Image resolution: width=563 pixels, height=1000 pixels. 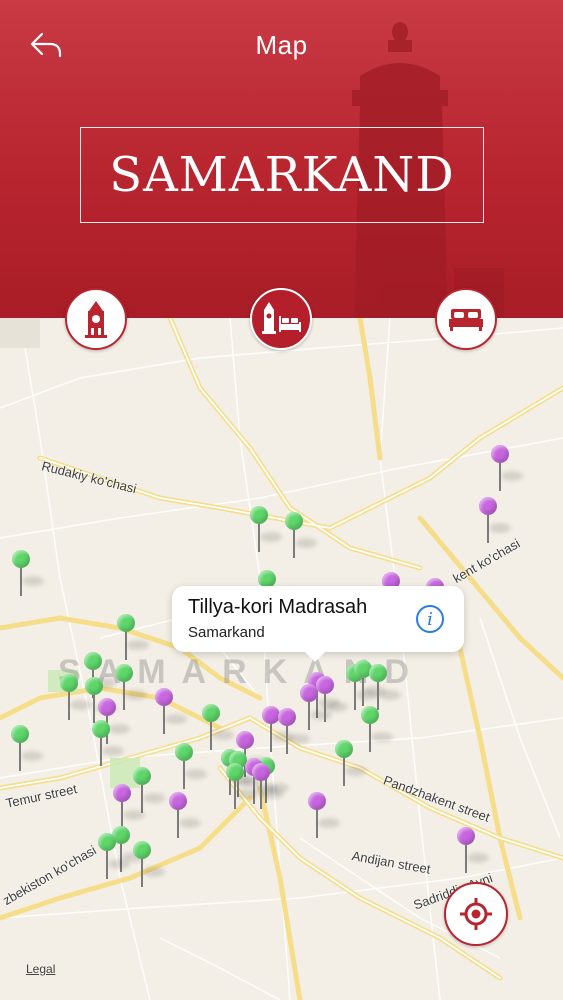 I want to click on locate-me-button, so click(x=476, y=914).